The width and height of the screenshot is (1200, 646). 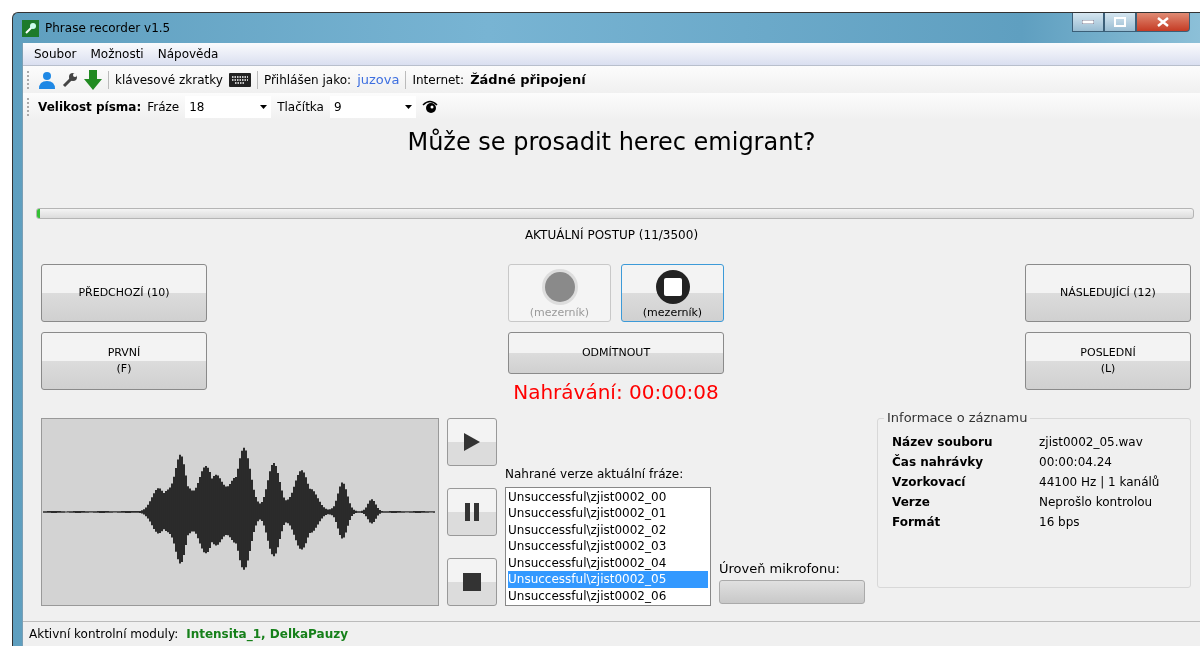 What do you see at coordinates (957, 417) in the screenshot?
I see `info-title: Informace o záznamu` at bounding box center [957, 417].